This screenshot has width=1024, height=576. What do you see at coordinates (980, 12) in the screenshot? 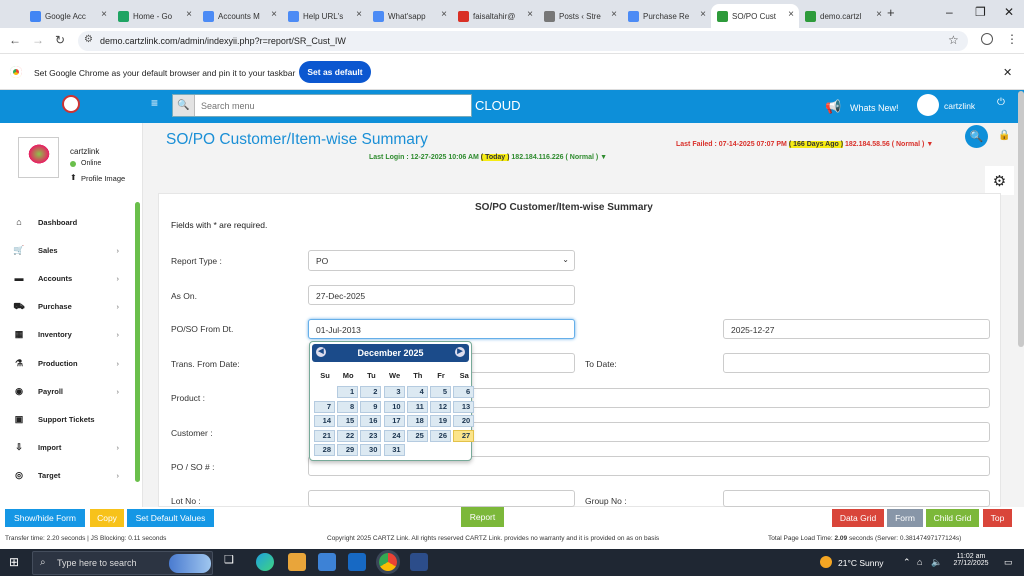
I see `restore-icon: ❐` at bounding box center [980, 12].